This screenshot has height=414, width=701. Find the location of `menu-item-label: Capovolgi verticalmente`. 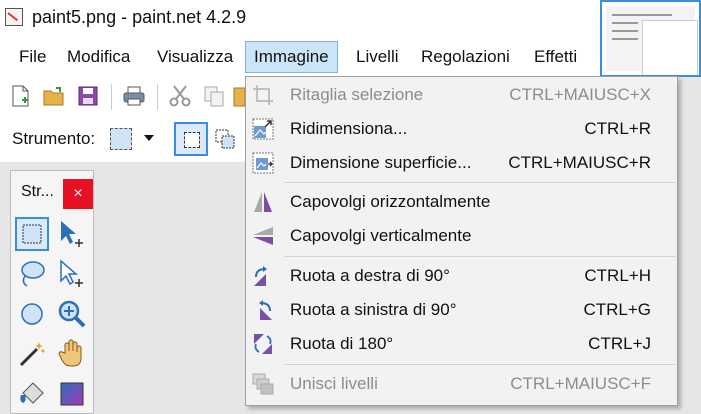

menu-item-label: Capovolgi verticalmente is located at coordinates (381, 235).